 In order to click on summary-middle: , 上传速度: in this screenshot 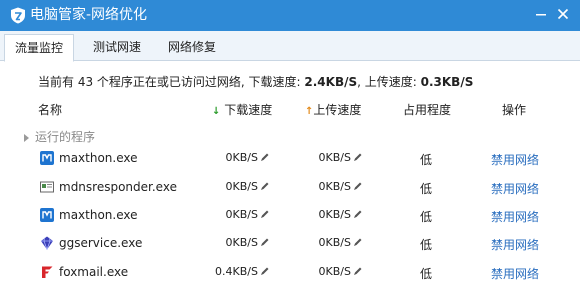, I will do `click(389, 82)`.